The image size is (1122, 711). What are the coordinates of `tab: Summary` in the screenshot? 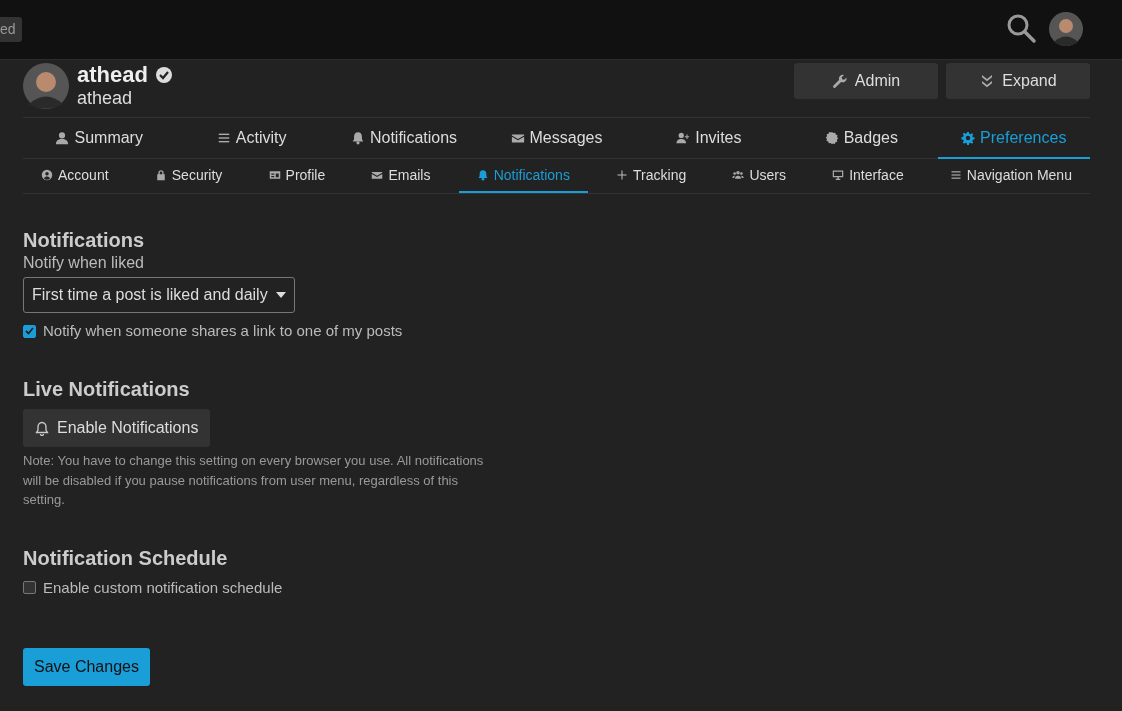 It's located at (99, 138).